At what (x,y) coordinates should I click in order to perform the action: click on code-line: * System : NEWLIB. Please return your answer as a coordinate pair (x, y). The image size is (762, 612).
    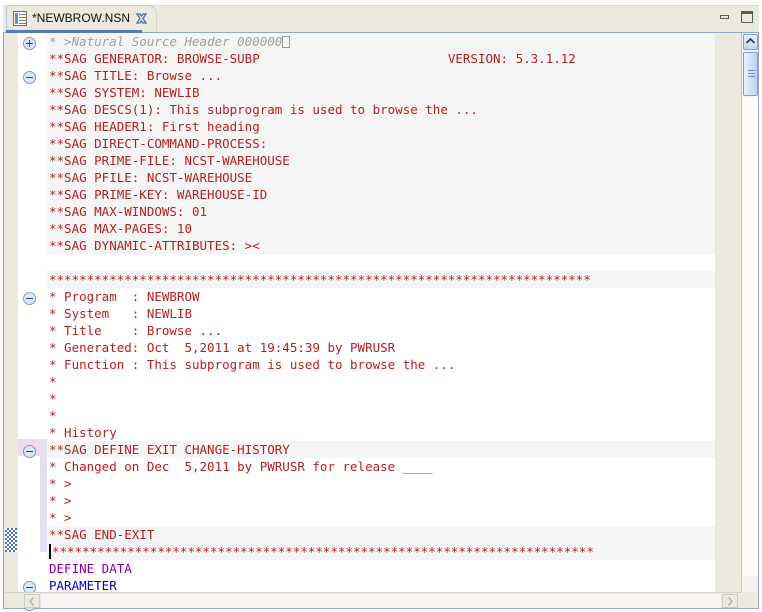
    Looking at the image, I should click on (381, 313).